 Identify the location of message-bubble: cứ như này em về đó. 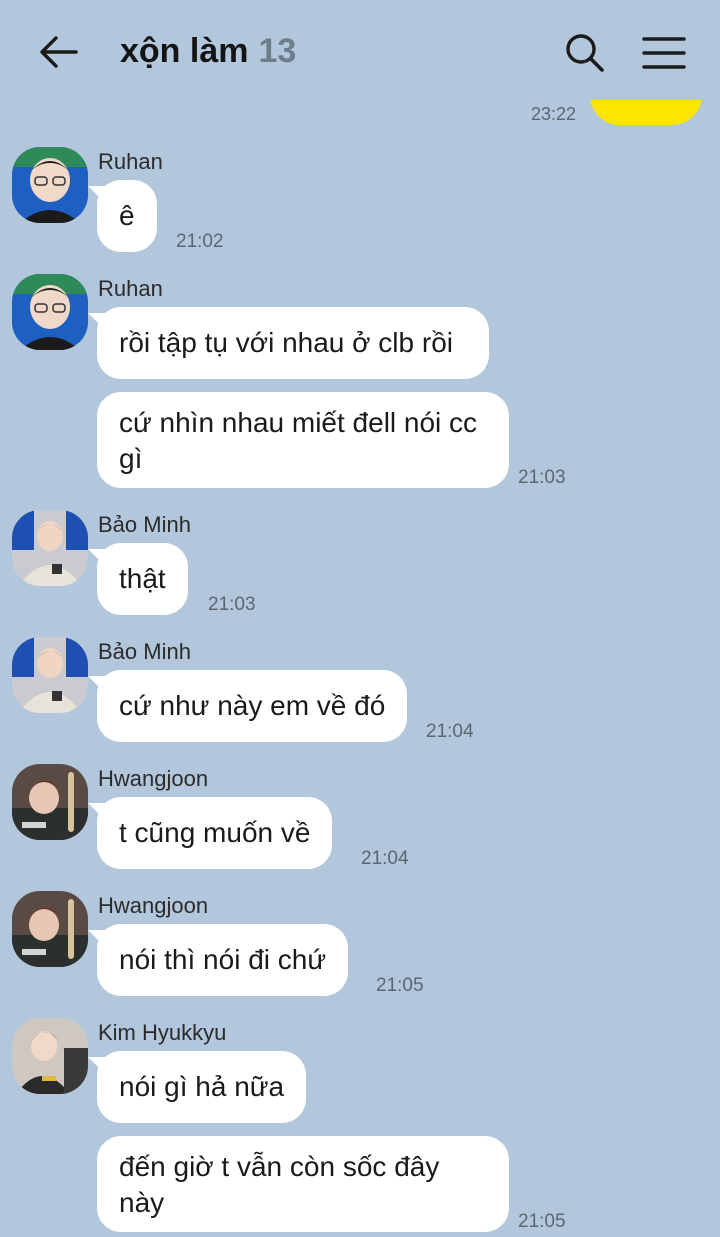
(247, 706).